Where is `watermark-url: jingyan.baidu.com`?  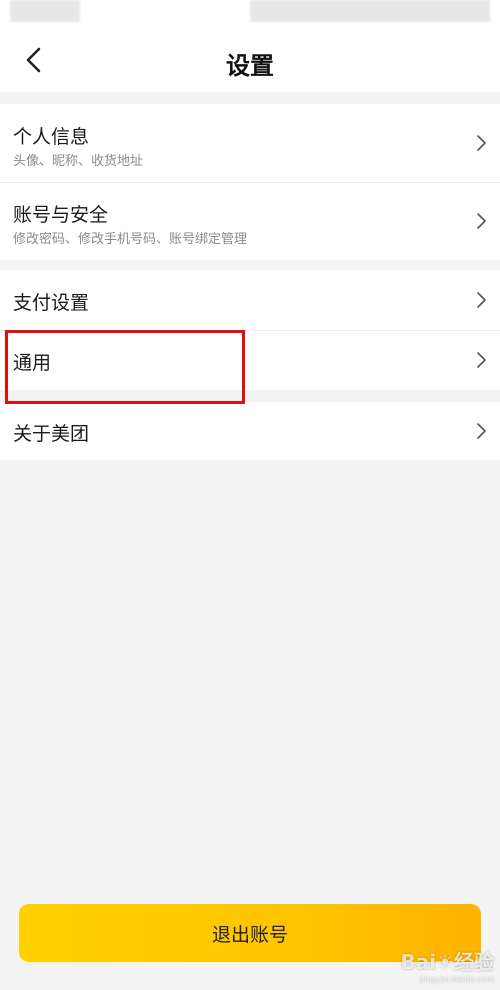 watermark-url: jingyan.baidu.com is located at coordinates (457, 979).